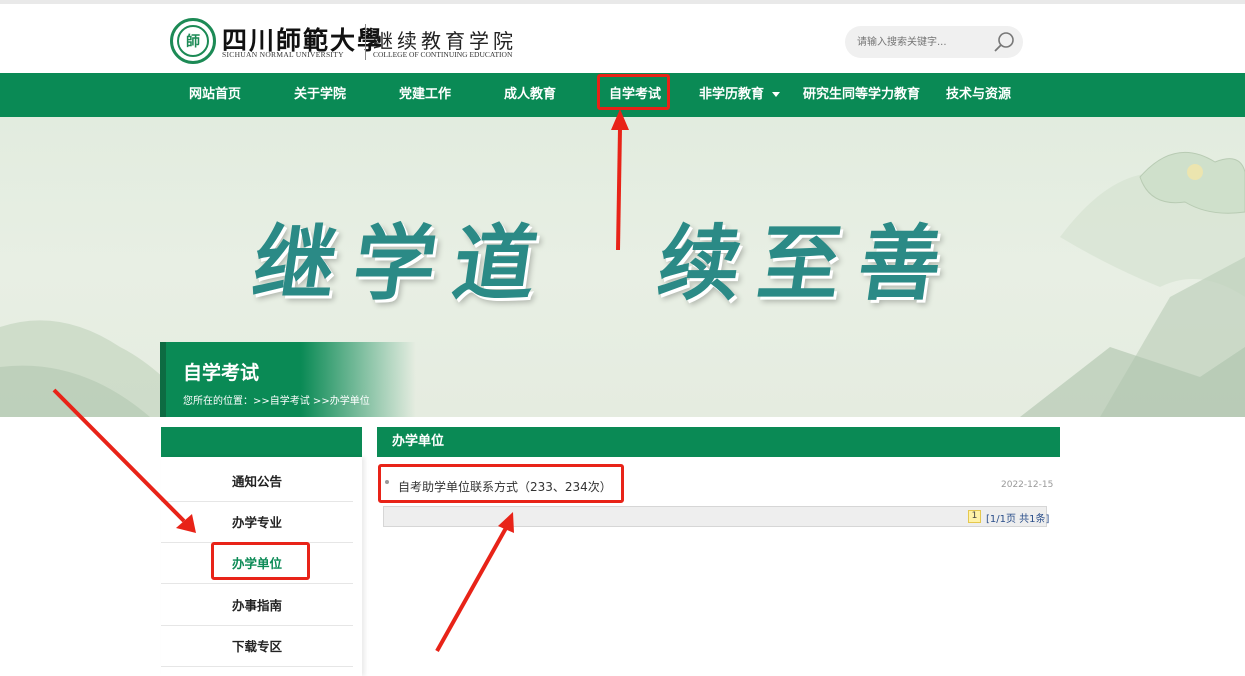 The width and height of the screenshot is (1245, 676). Describe the element at coordinates (257, 646) in the screenshot. I see `sidebar-item-downloads: 下载专区` at that location.